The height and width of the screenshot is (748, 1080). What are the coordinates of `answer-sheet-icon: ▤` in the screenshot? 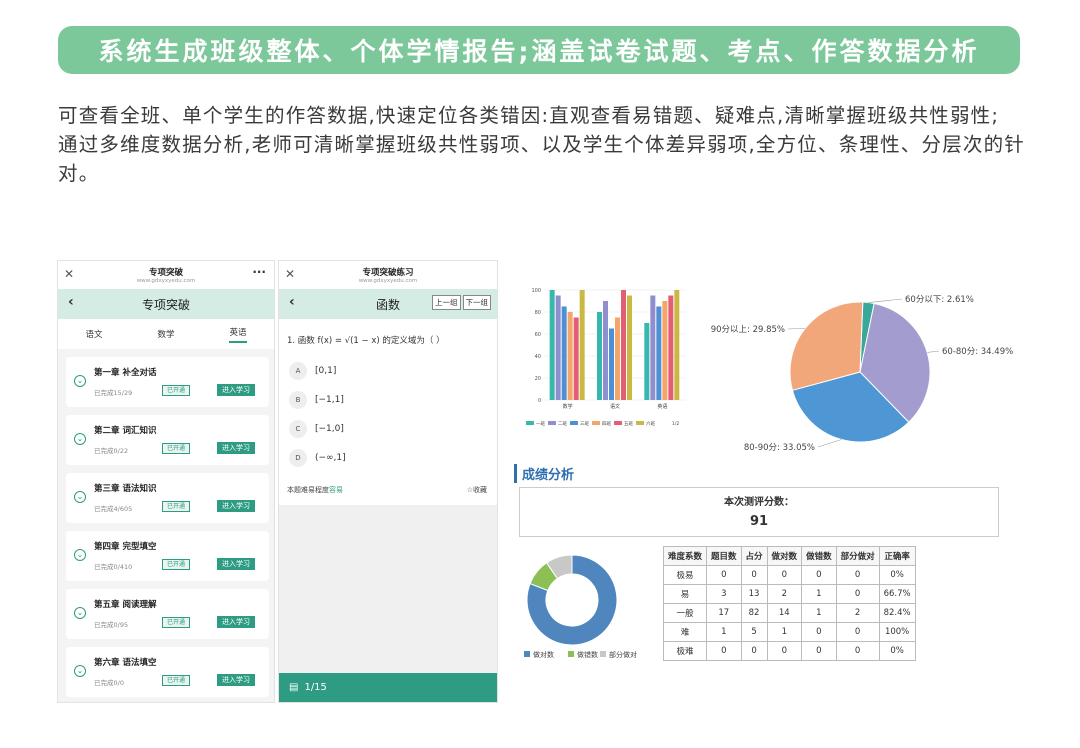 It's located at (293, 687).